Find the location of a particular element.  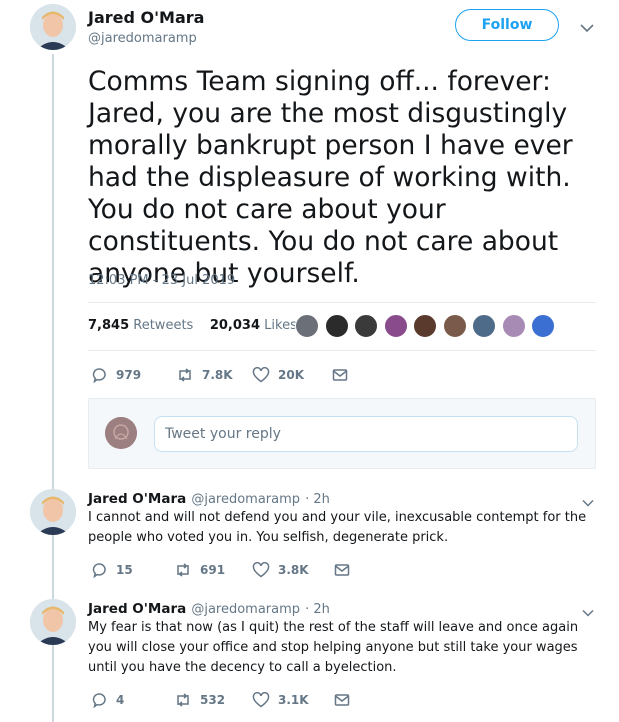

like-action: 20K is located at coordinates (278, 375).